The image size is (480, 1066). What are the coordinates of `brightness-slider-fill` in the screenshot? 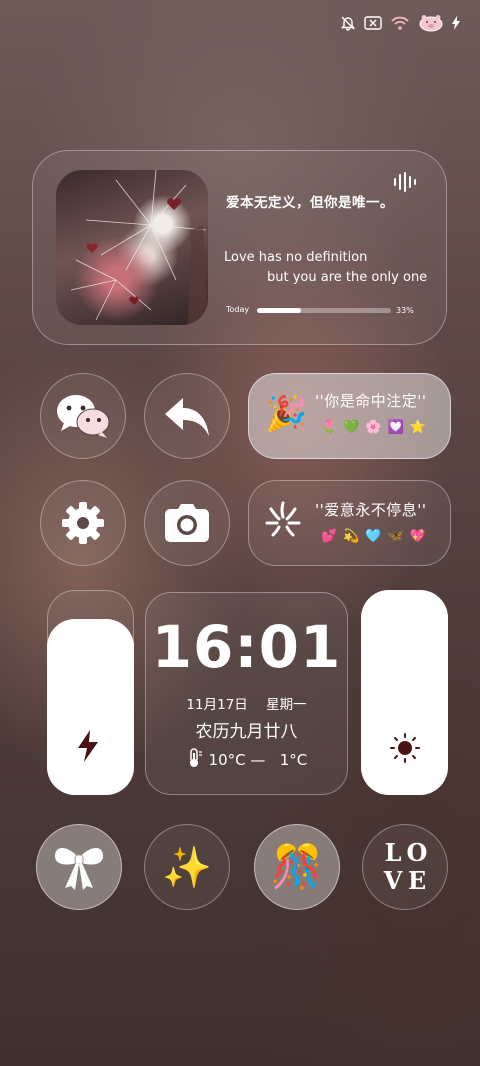 It's located at (404, 692).